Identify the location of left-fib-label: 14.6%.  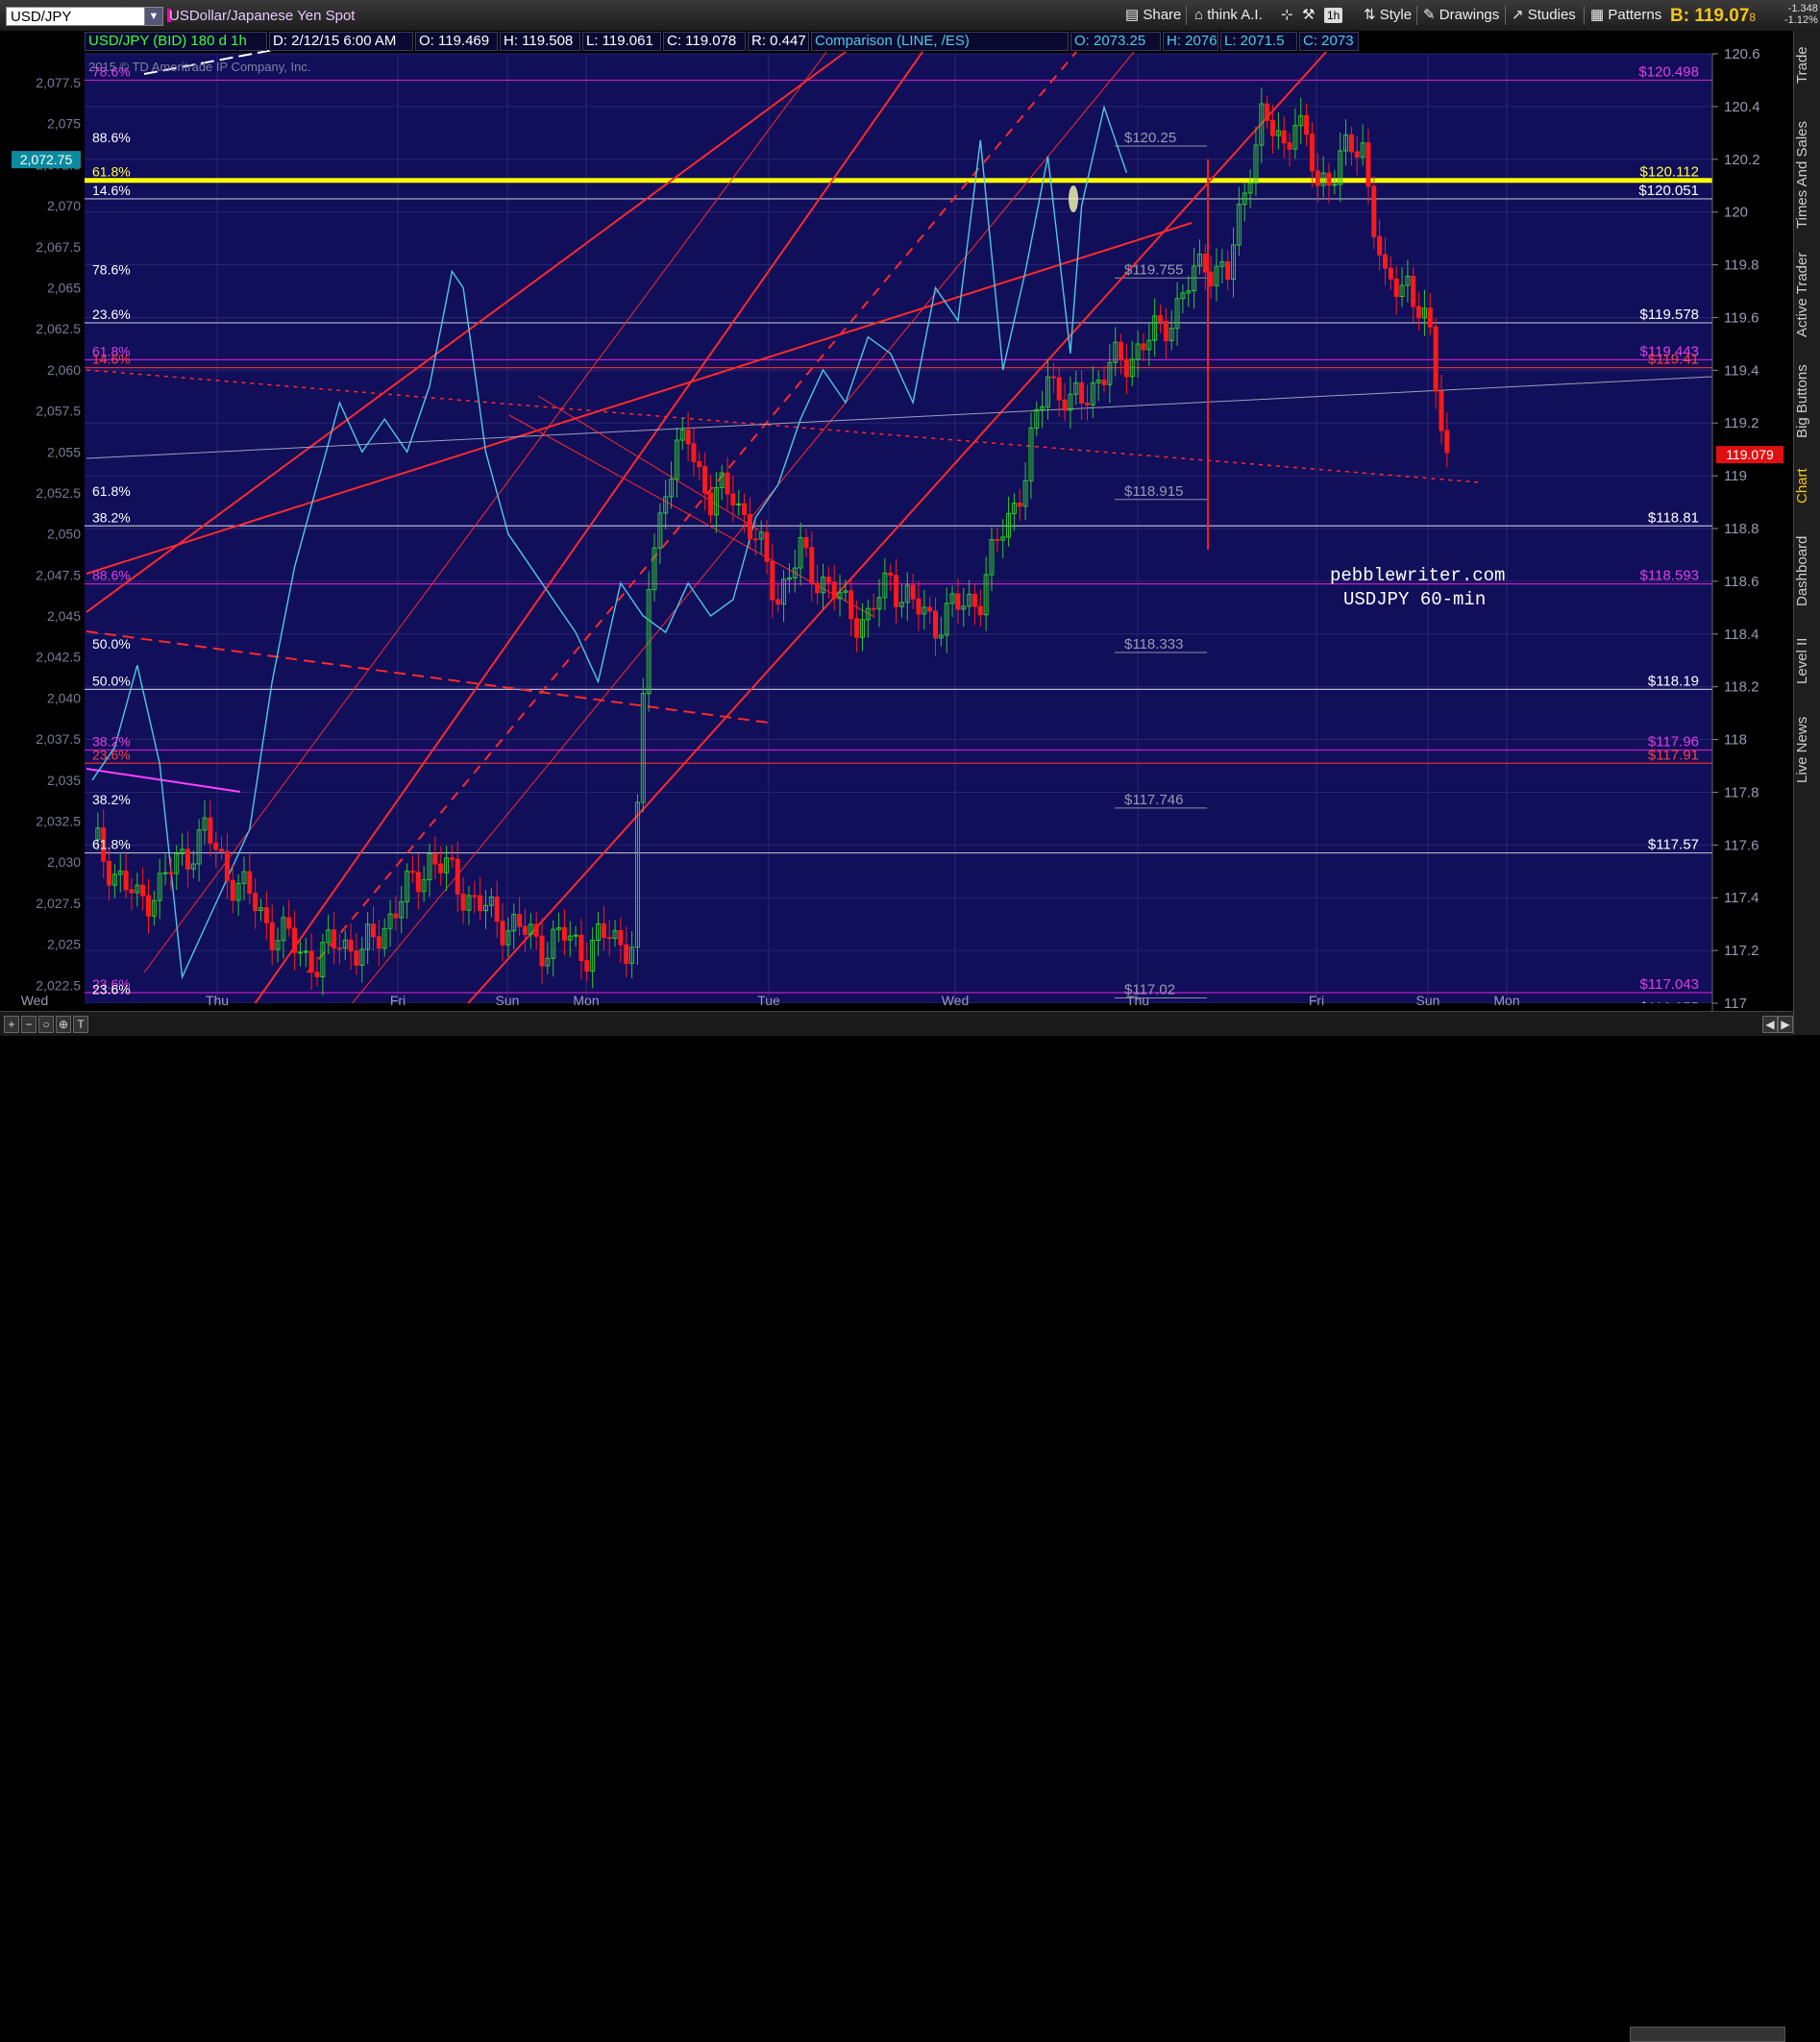
(112, 190).